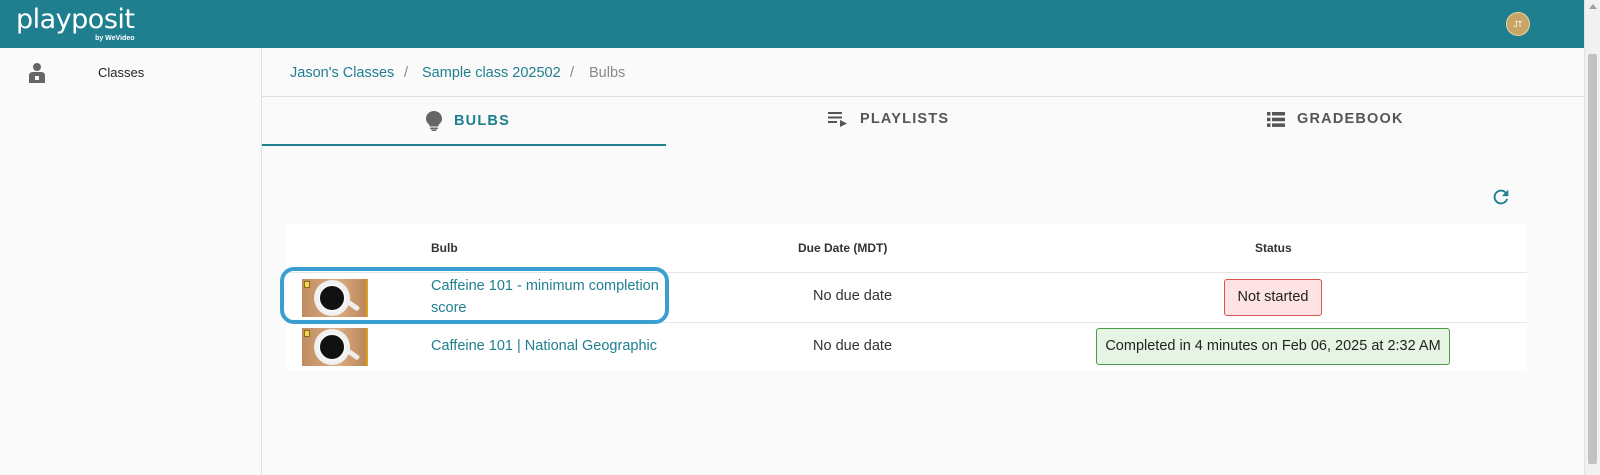 The image size is (1600, 475). What do you see at coordinates (307, 333) in the screenshot?
I see `bookmark-icon` at bounding box center [307, 333].